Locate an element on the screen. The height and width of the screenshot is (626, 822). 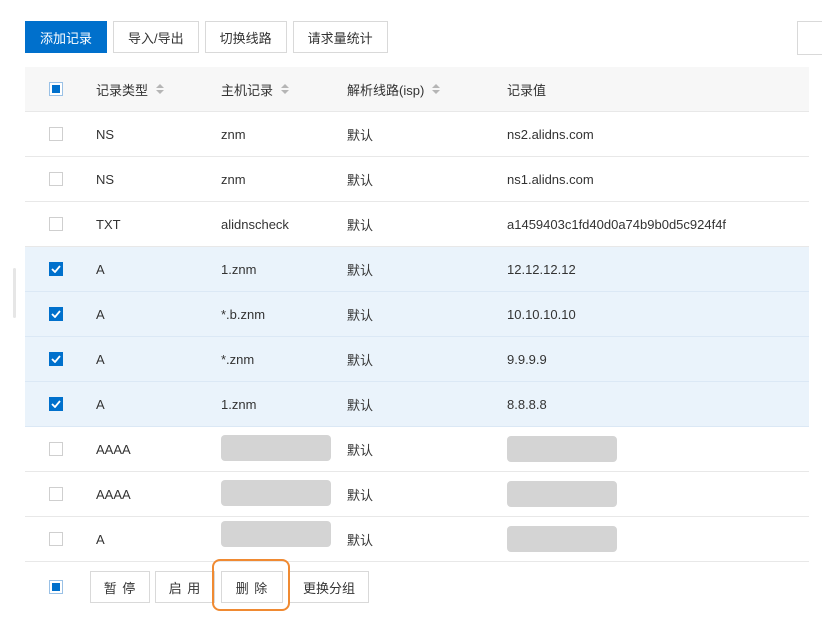
value-text: 12.12.12.12 is located at coordinates (541, 269).